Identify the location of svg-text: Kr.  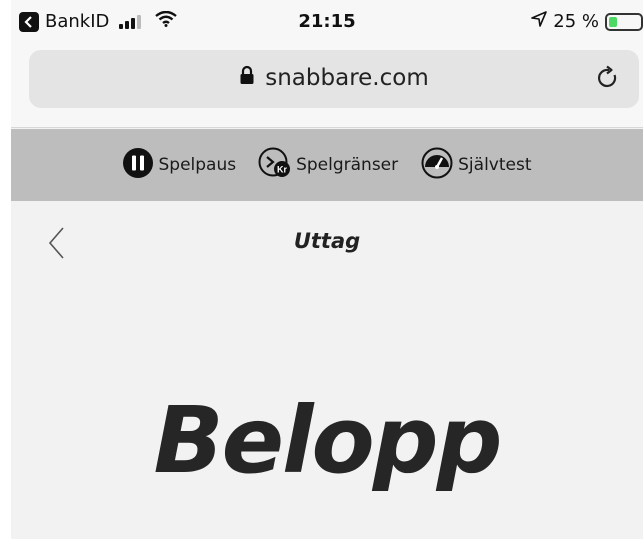
(282, 169).